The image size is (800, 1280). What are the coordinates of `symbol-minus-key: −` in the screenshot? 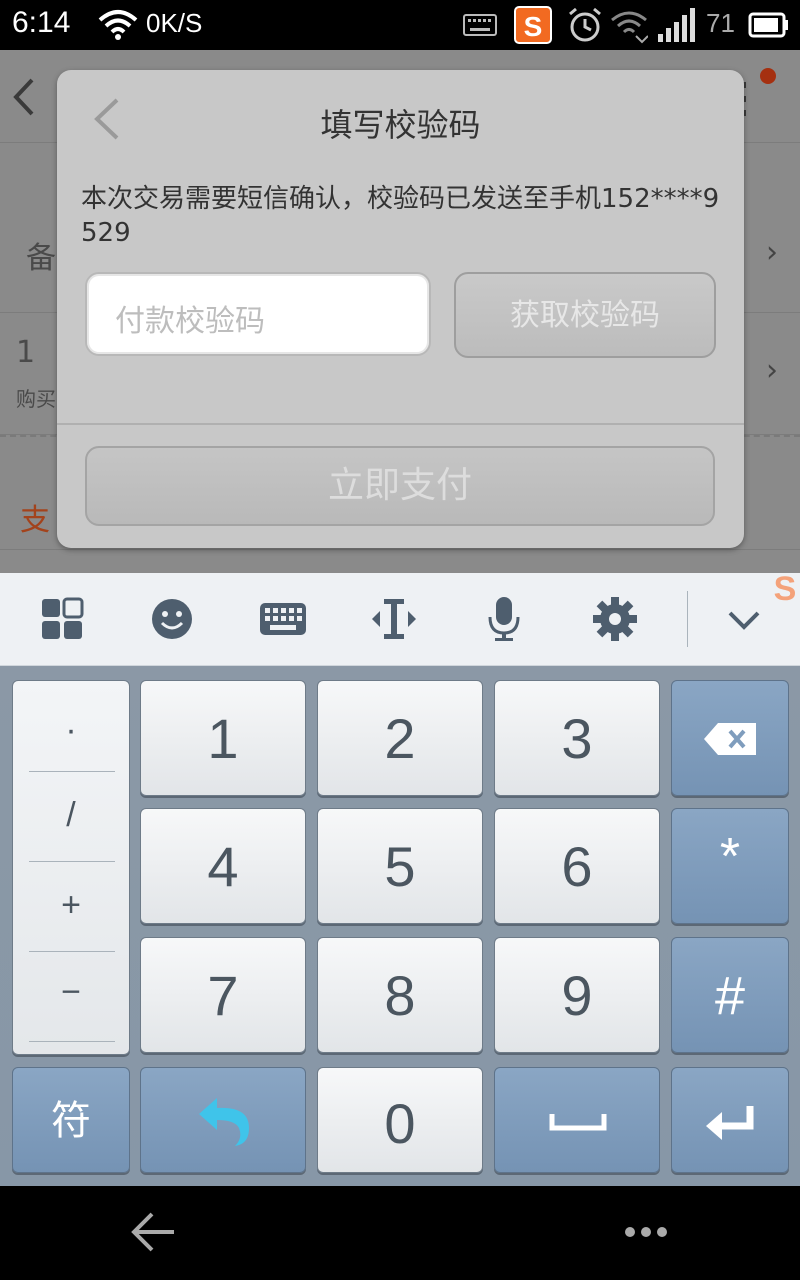 It's located at (71, 992).